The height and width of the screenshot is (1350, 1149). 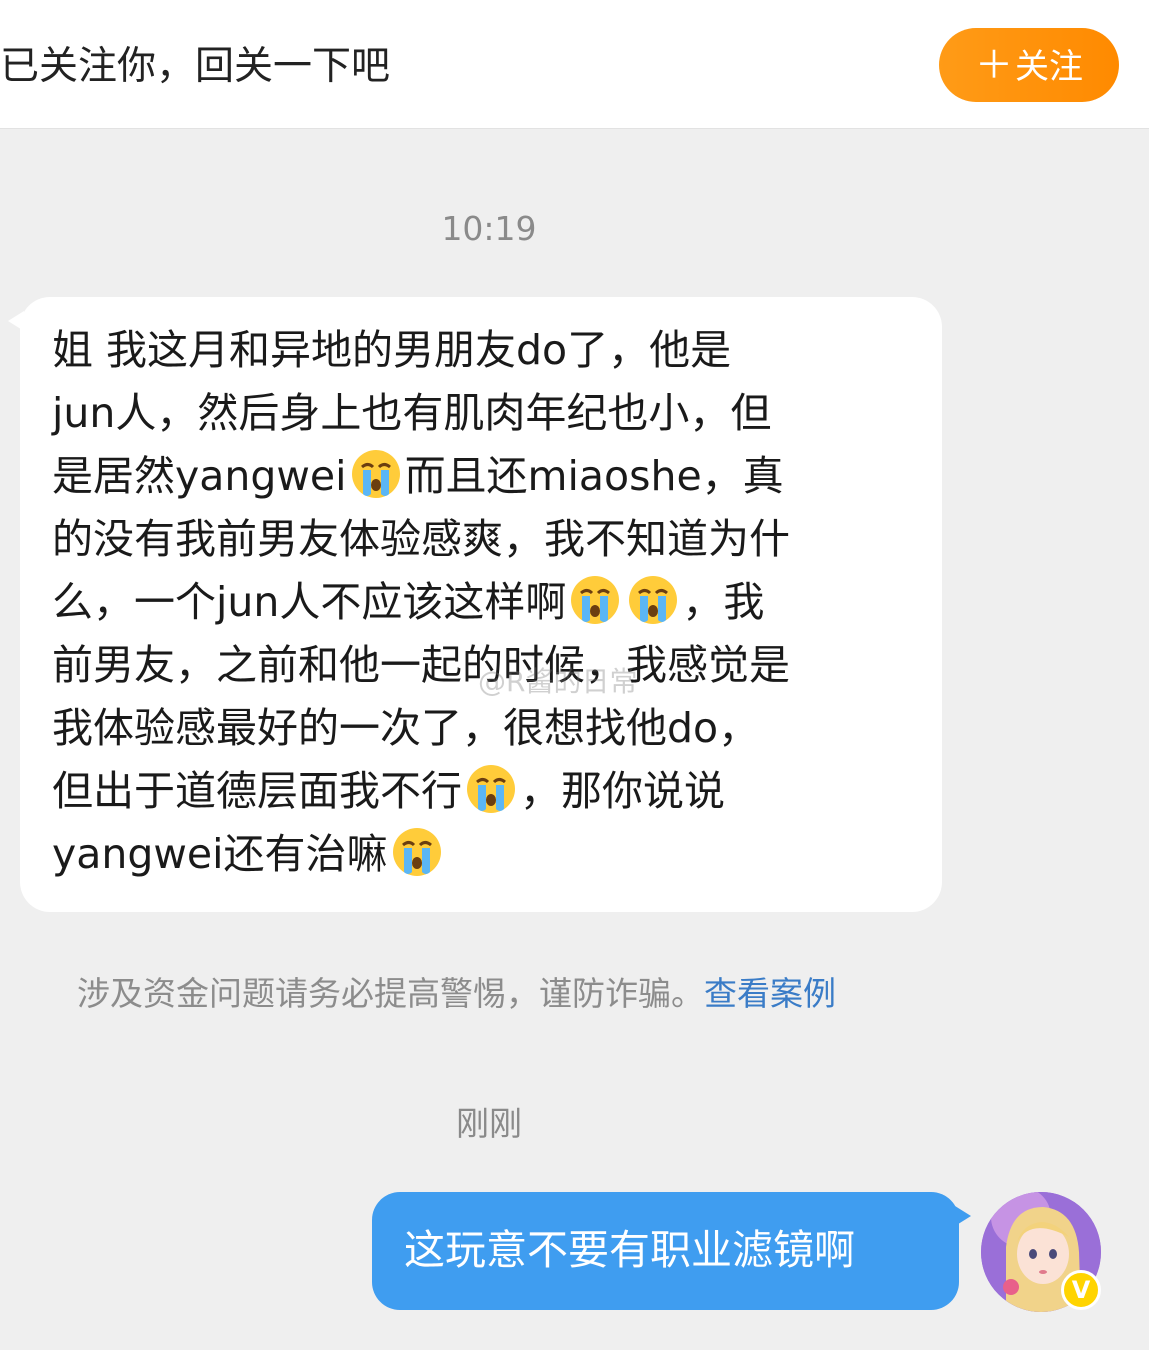 I want to click on message-line: 么，一个jun人不应该这样啊 ，我, so click(x=487, y=602).